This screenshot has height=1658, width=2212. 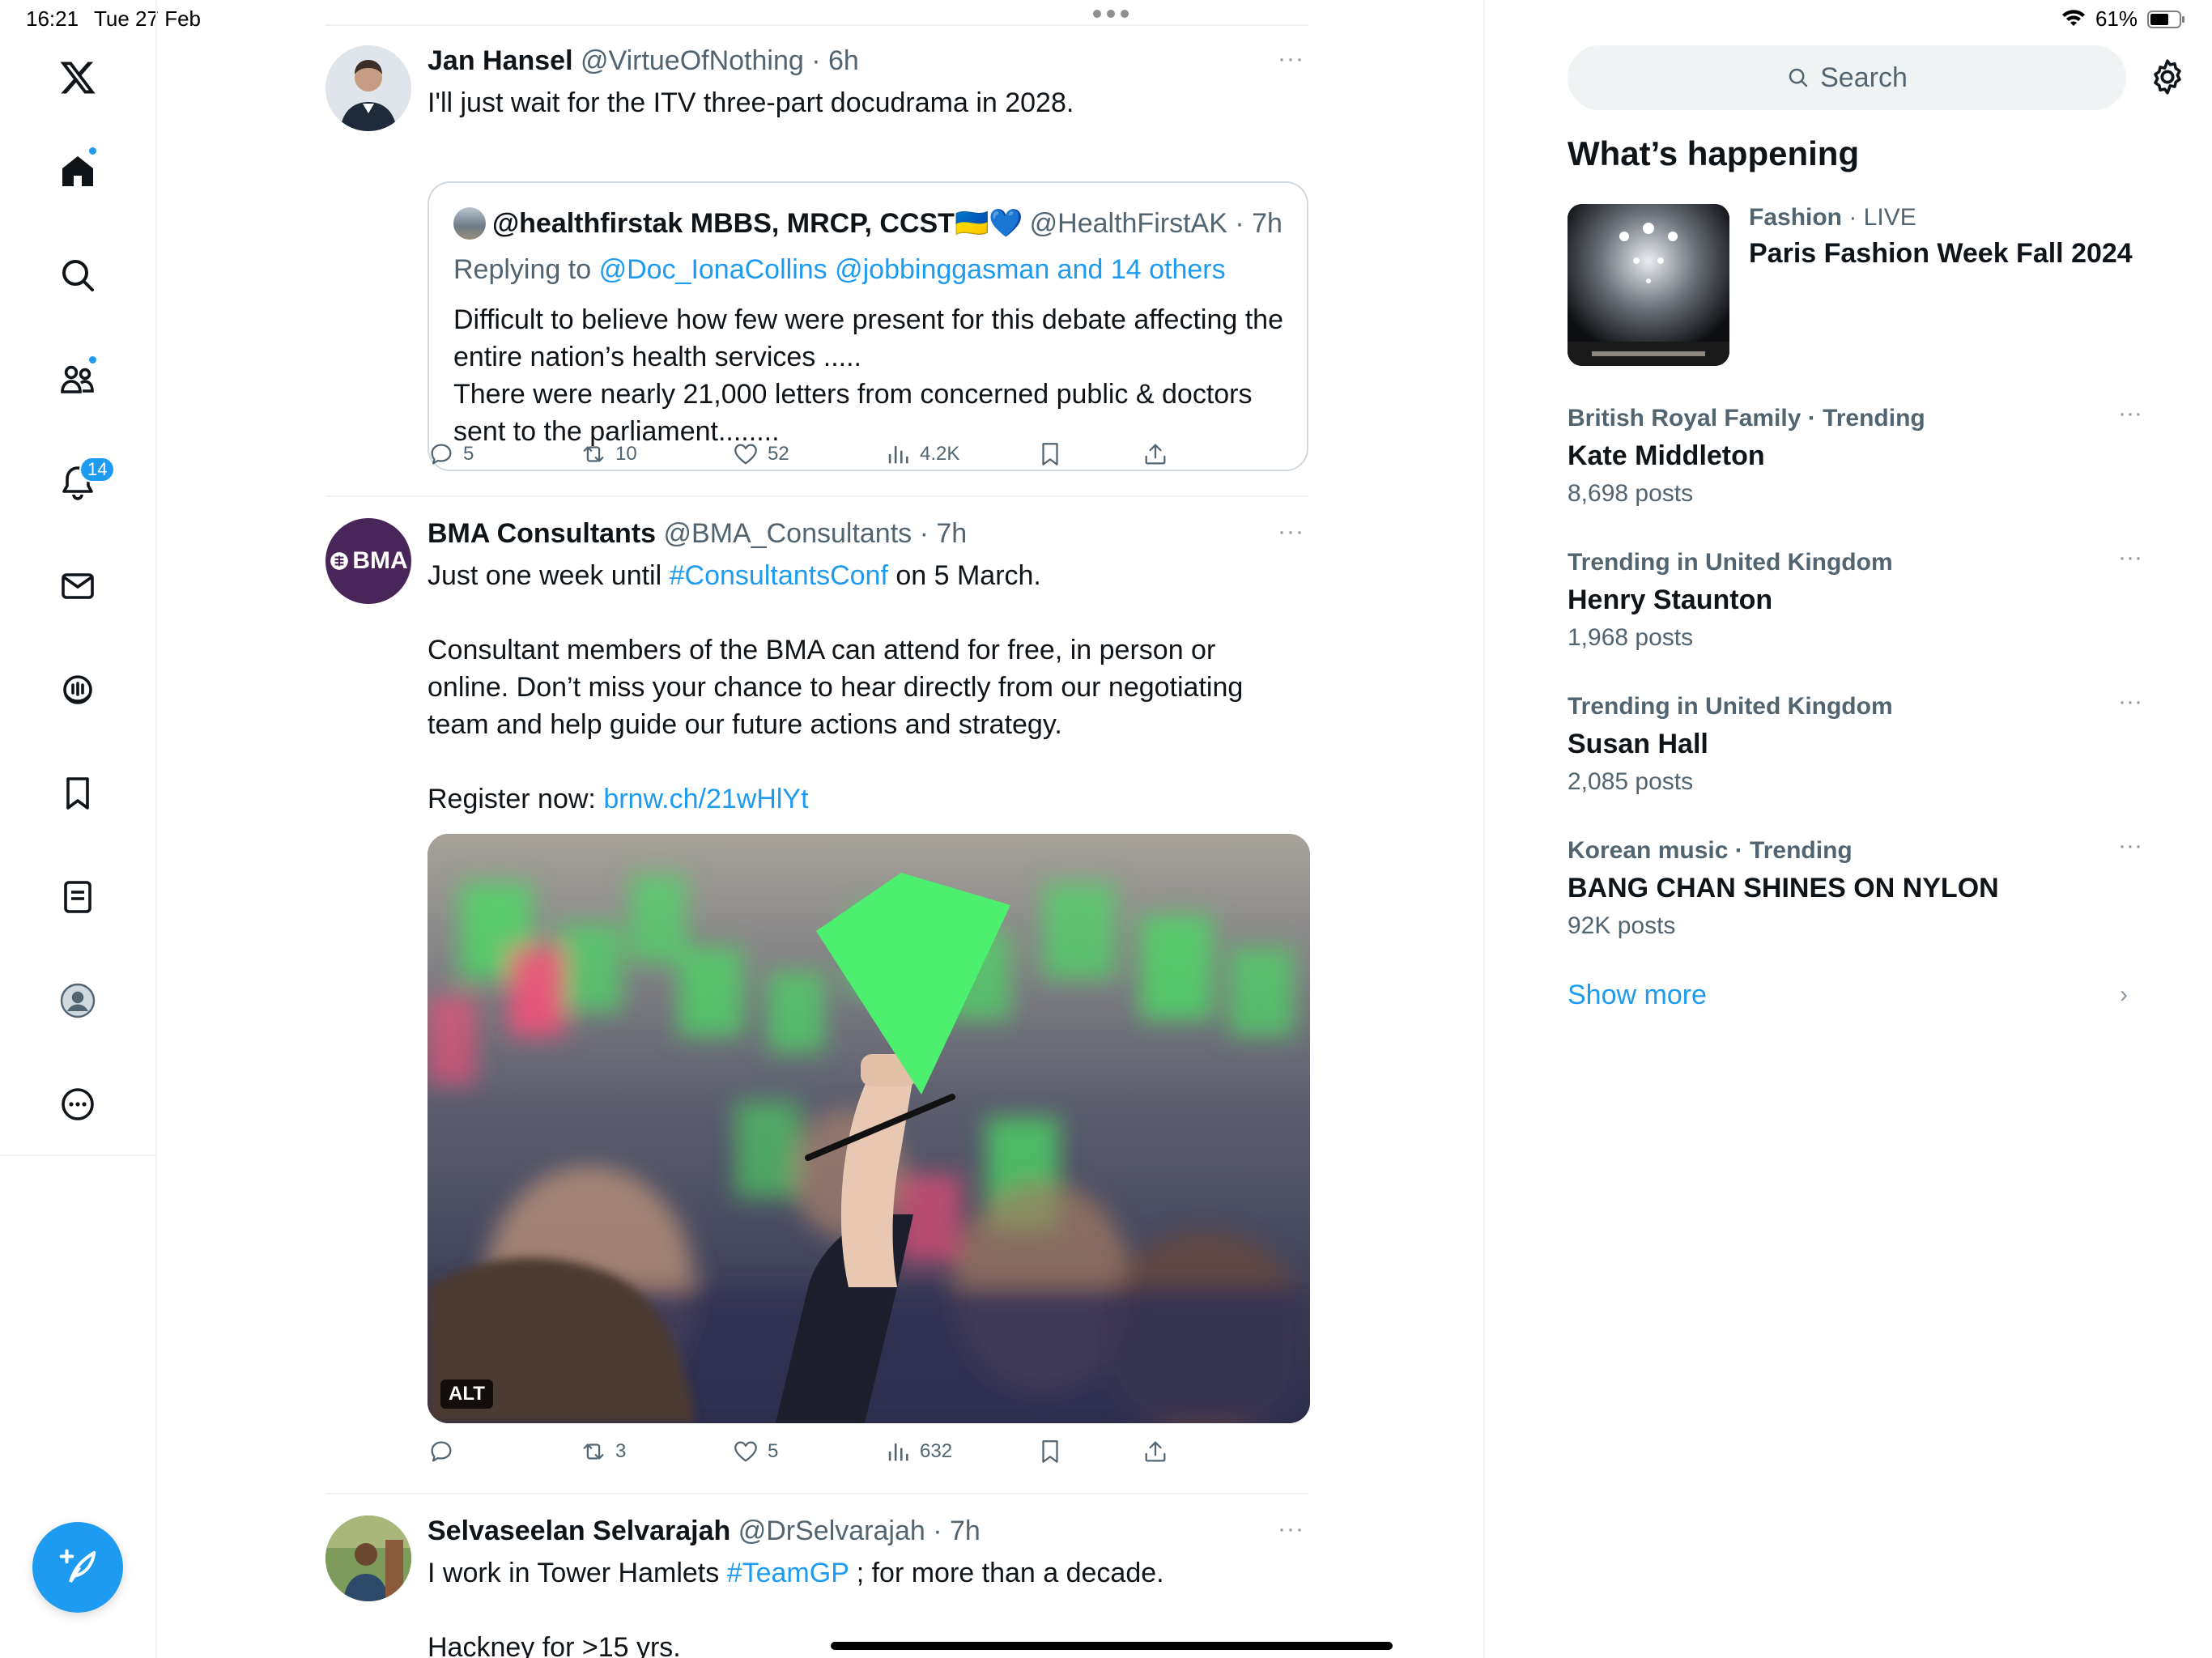 What do you see at coordinates (78, 829) in the screenshot?
I see `left-nav: 14` at bounding box center [78, 829].